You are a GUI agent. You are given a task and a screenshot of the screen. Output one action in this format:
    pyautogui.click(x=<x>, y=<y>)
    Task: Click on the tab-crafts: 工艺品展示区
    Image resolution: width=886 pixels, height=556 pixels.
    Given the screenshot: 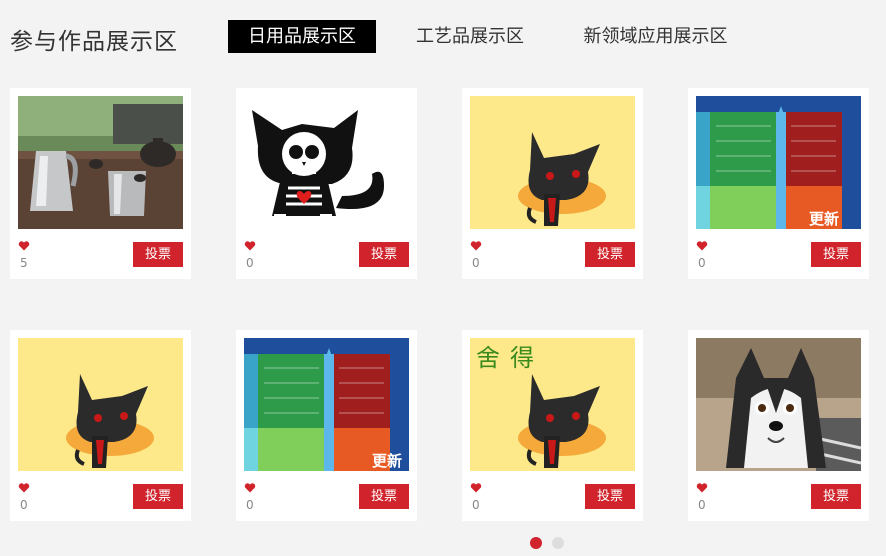 What is the action you would take?
    pyautogui.click(x=470, y=36)
    